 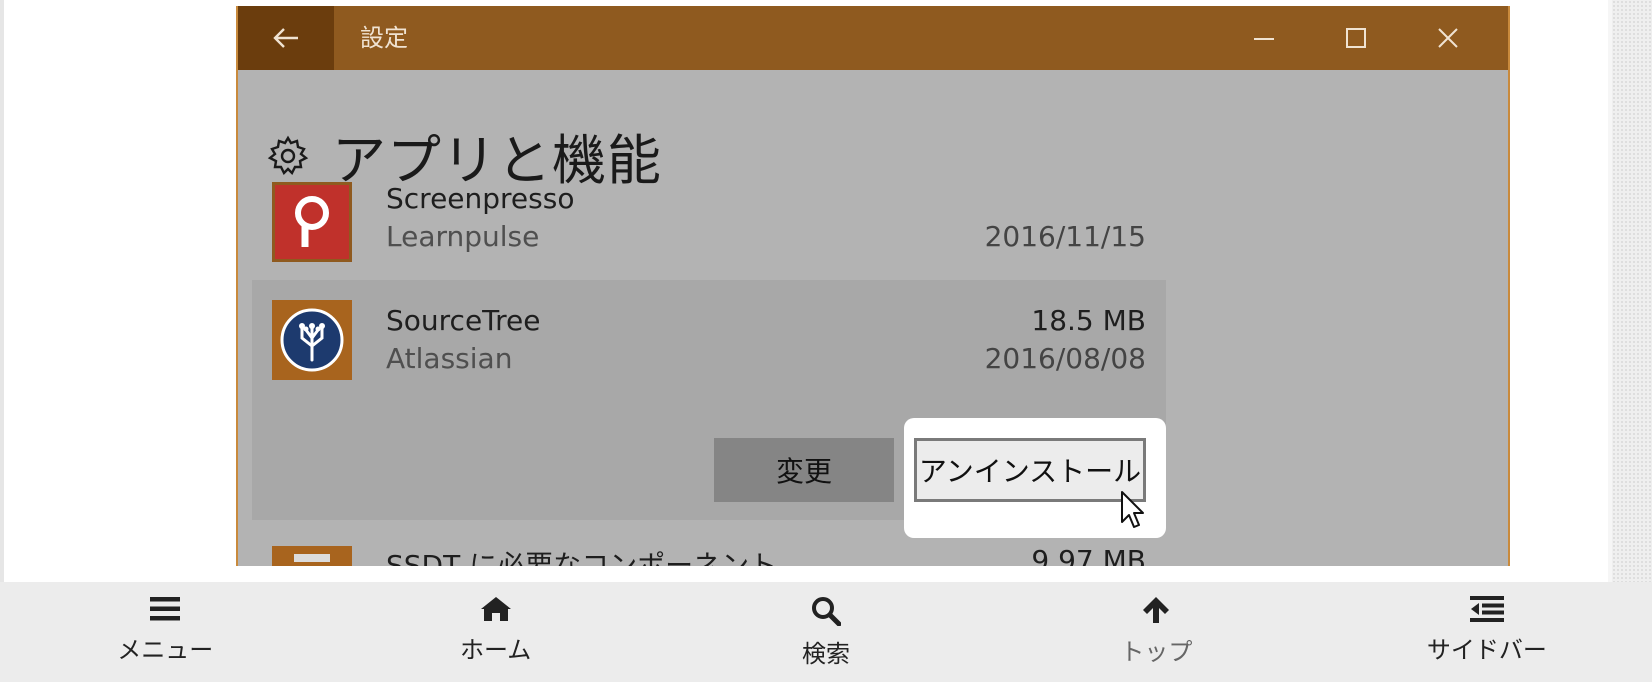 I want to click on mouse-cursor-icon, so click(x=1133, y=512).